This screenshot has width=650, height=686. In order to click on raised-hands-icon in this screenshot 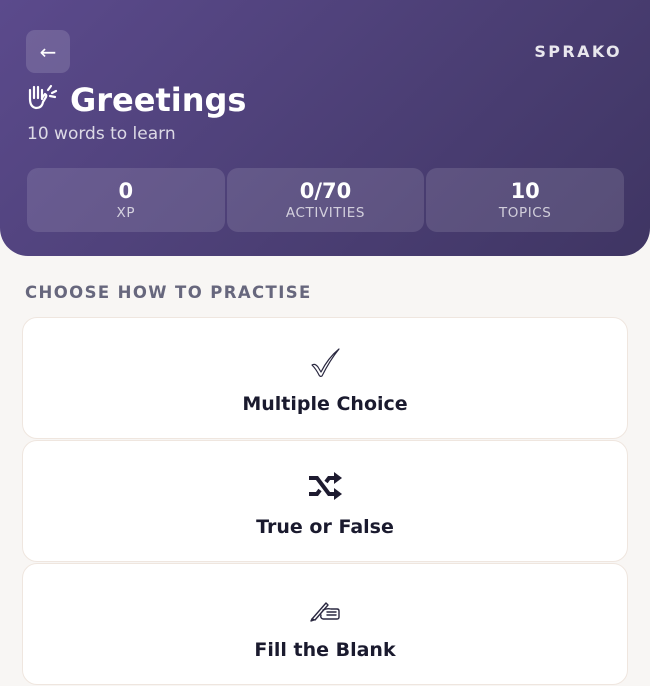, I will do `click(43, 100)`.